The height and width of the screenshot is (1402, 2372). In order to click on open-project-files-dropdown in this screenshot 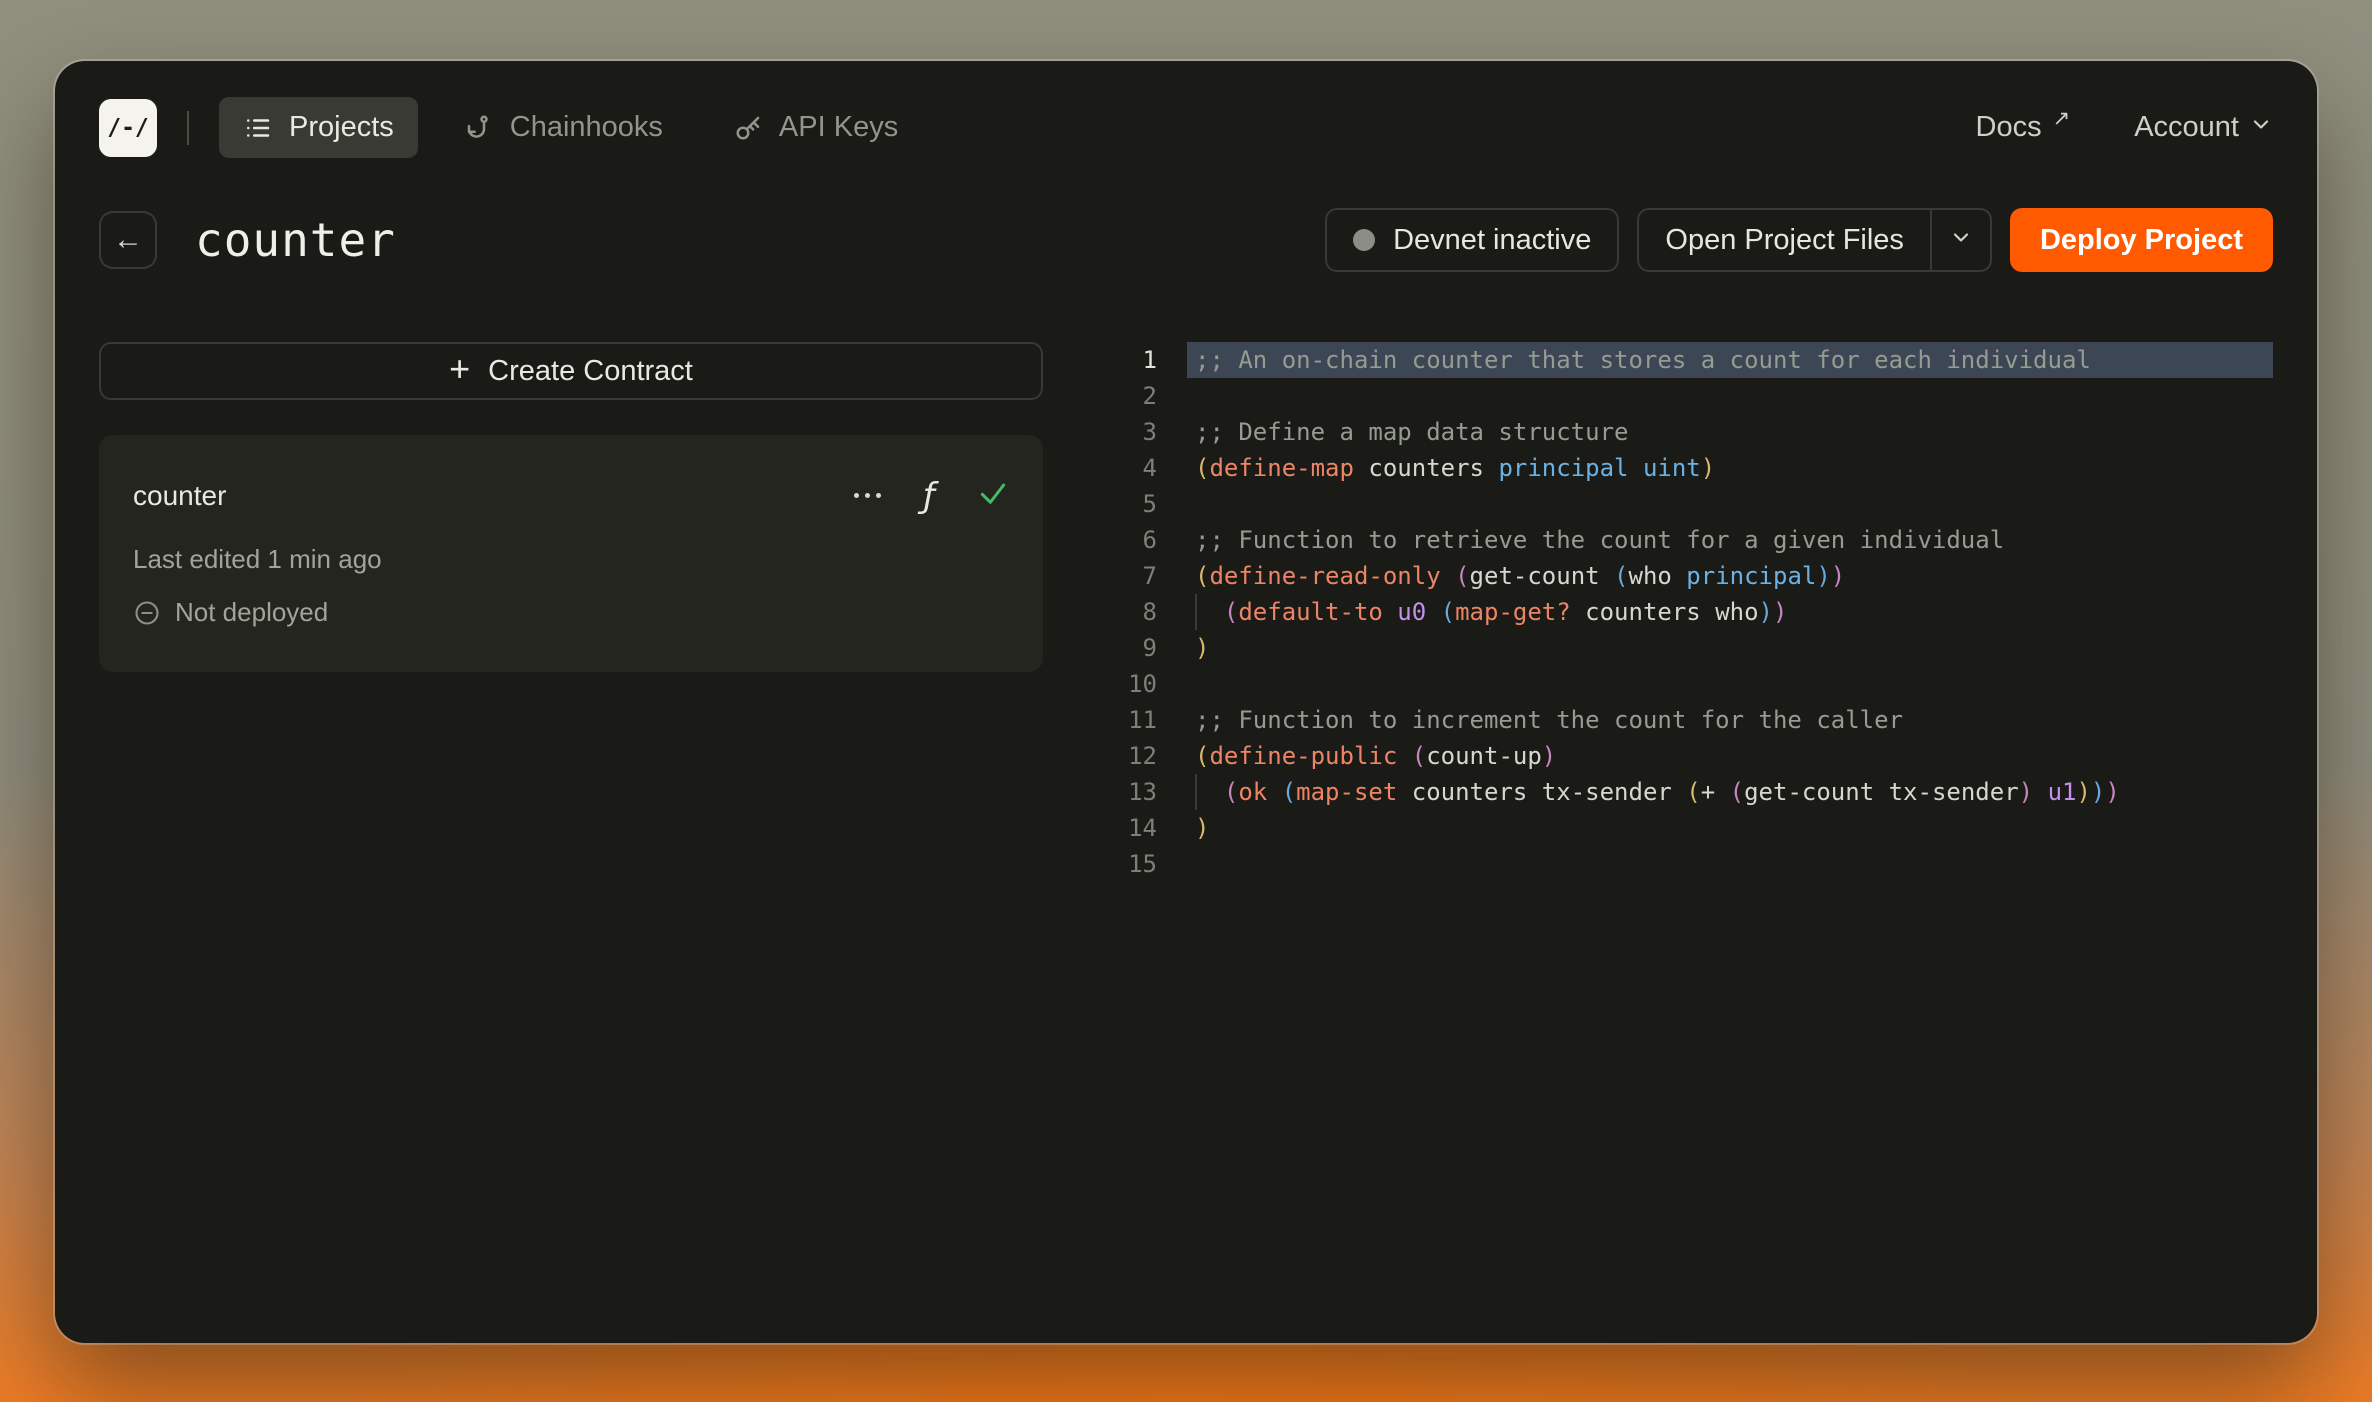, I will do `click(1959, 240)`.